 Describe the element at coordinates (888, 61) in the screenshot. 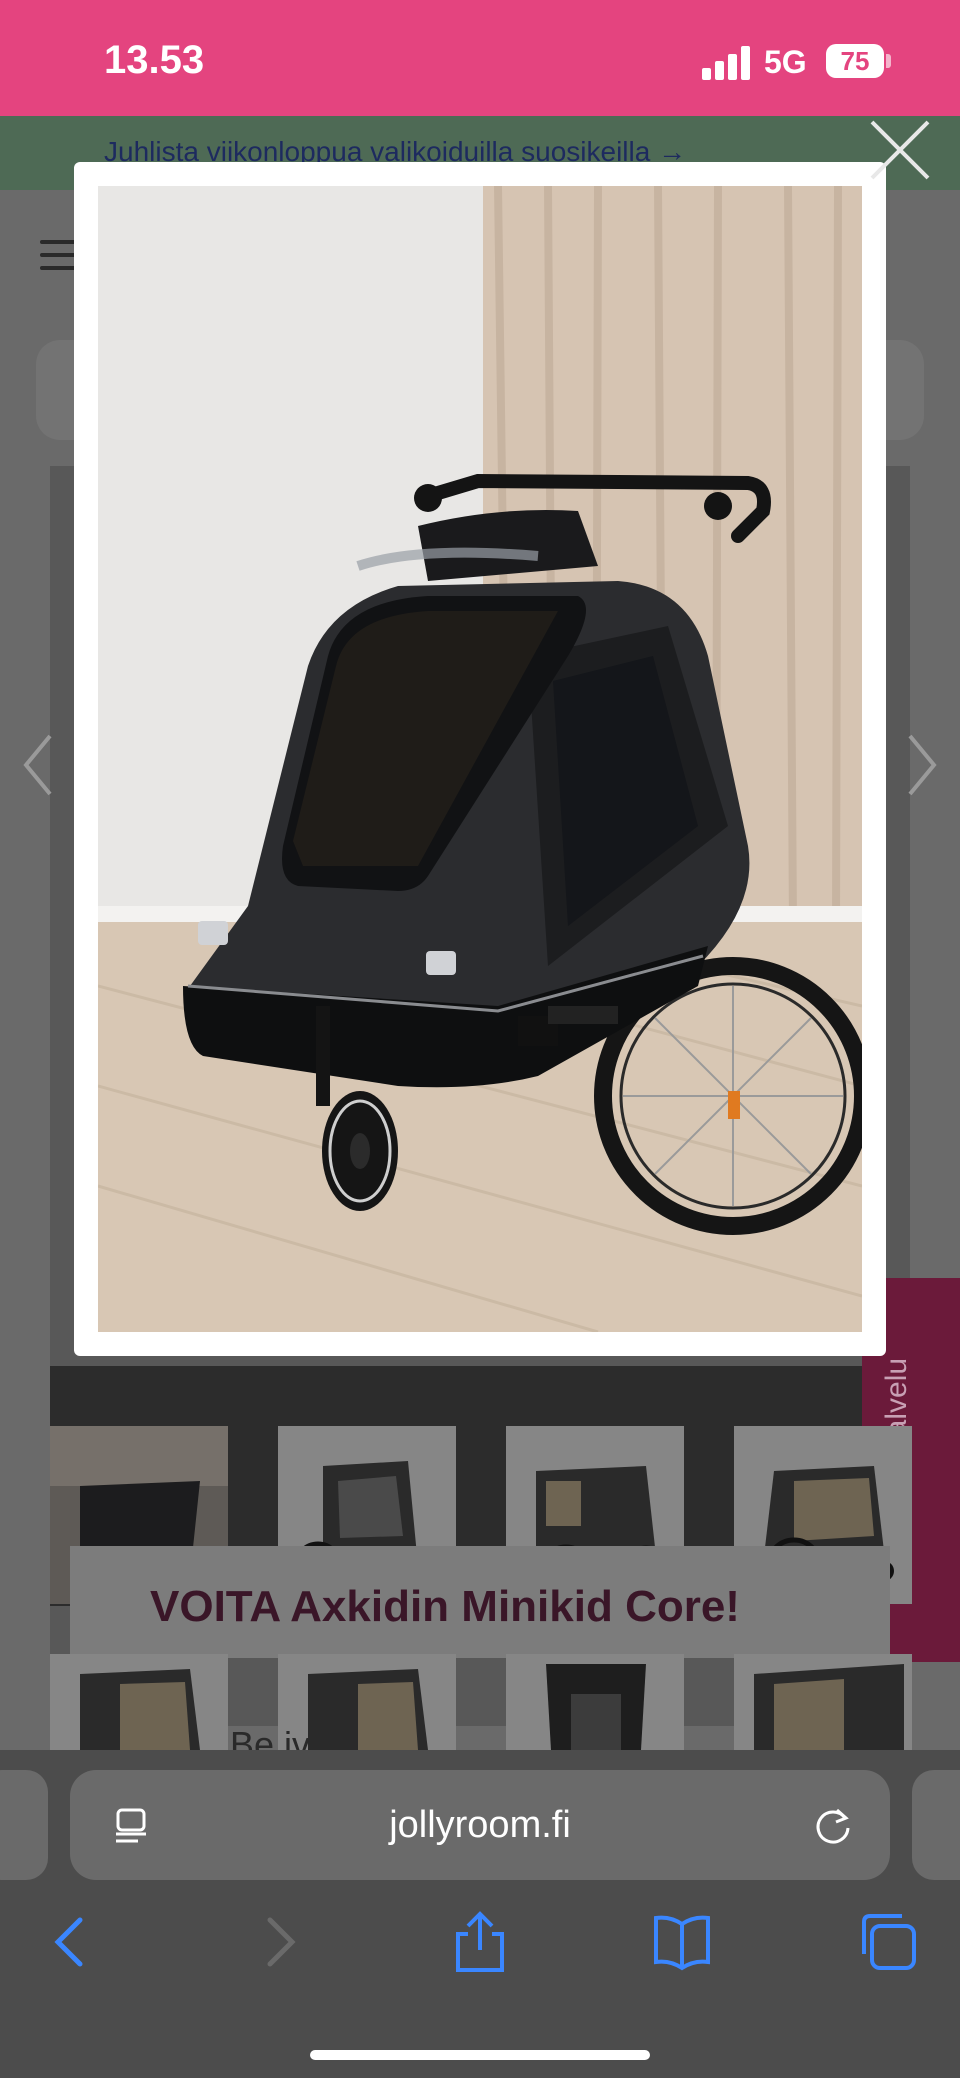

I see `battery-tip` at that location.